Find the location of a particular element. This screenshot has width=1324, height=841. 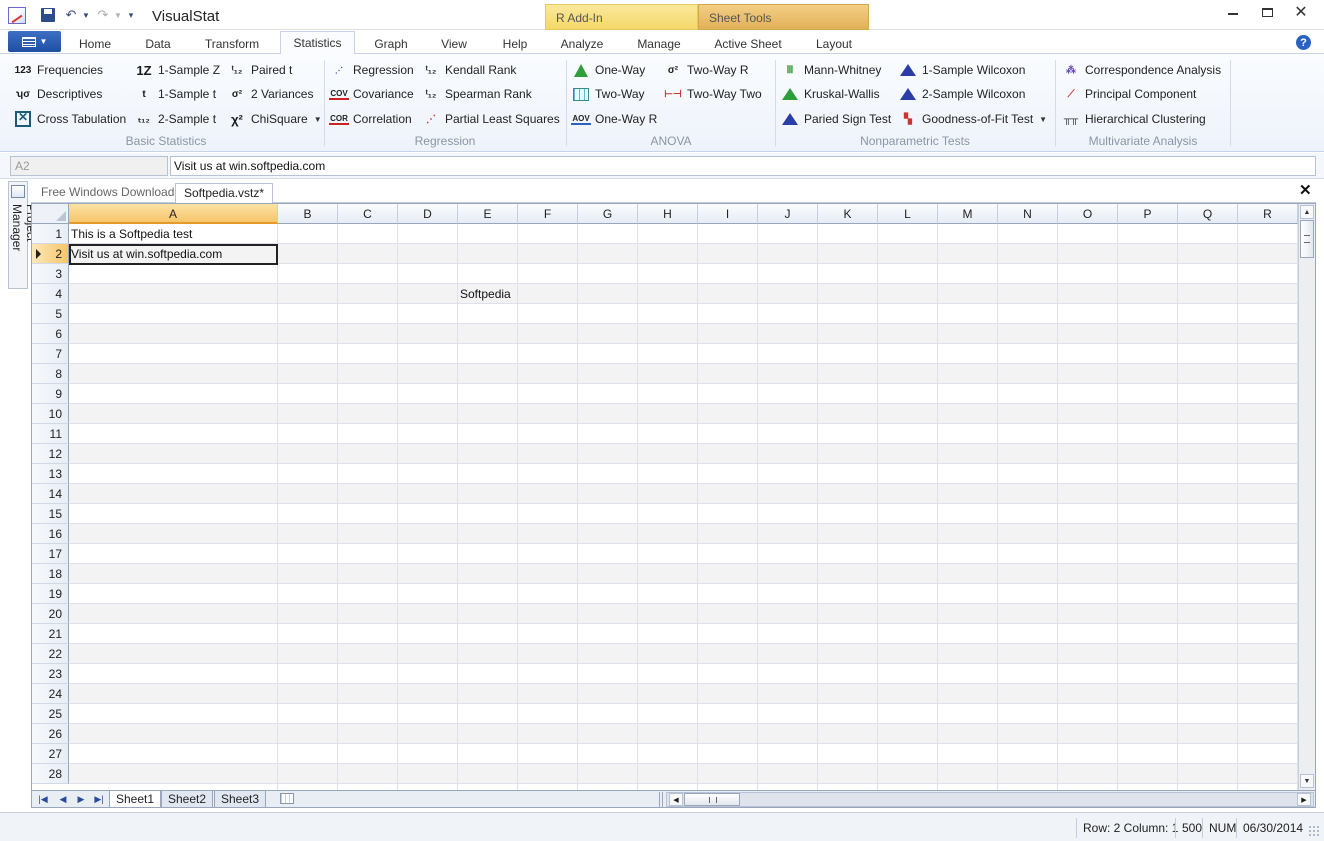

tab-split-handle is located at coordinates (661, 799).